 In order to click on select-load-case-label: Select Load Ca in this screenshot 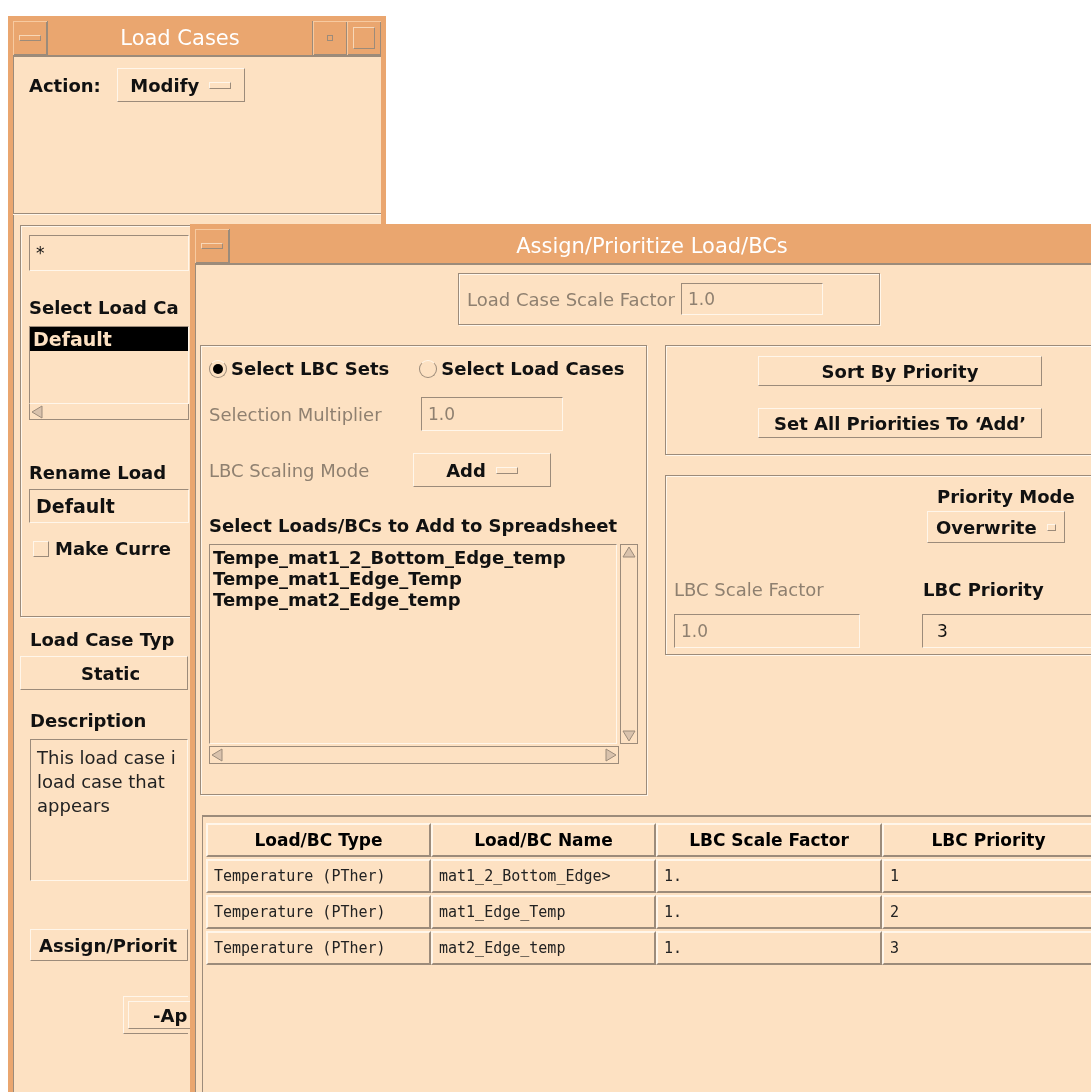, I will do `click(104, 307)`.